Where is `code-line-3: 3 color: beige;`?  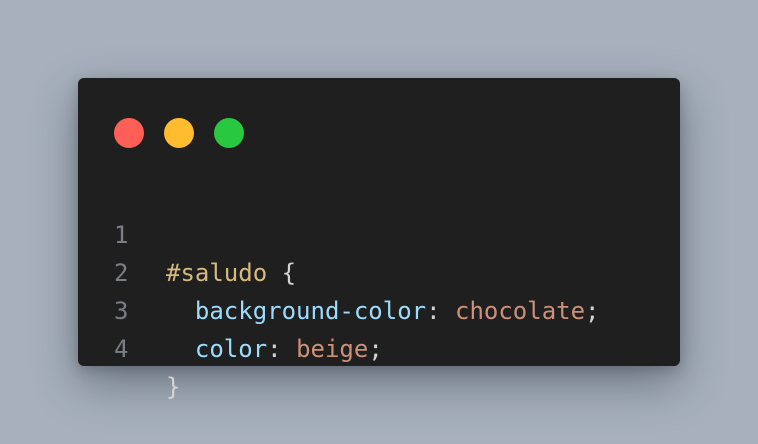 code-line-3: 3 color: beige; is located at coordinates (230, 308).